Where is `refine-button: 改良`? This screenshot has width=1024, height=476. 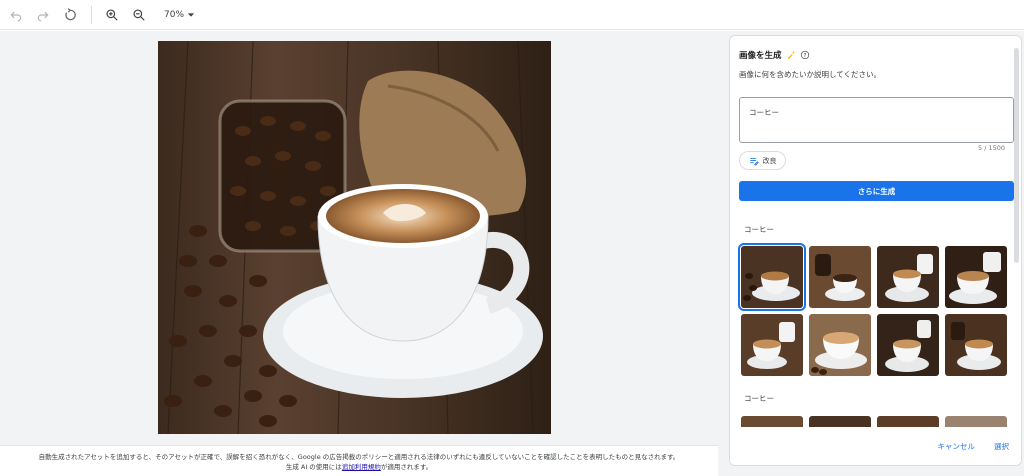
refine-button: 改良 is located at coordinates (762, 160).